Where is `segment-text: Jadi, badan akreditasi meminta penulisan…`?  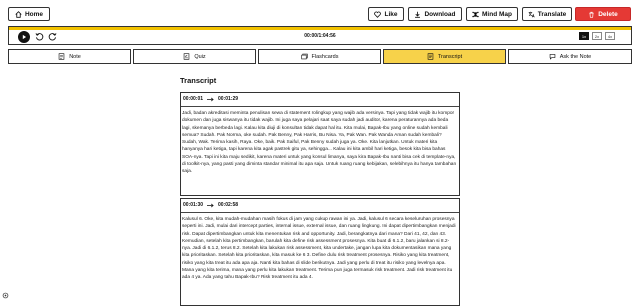 segment-text: Jadi, badan akreditasi meminta penulisan… is located at coordinates (319, 143).